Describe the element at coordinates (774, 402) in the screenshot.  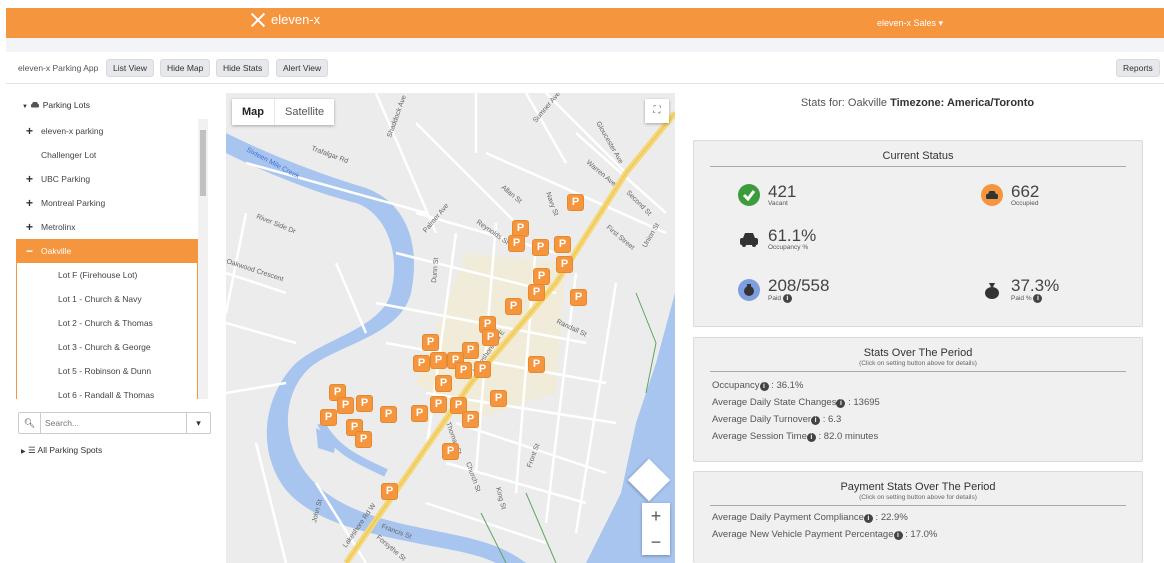
I see `stat-label: Average Daily State Changes` at that location.